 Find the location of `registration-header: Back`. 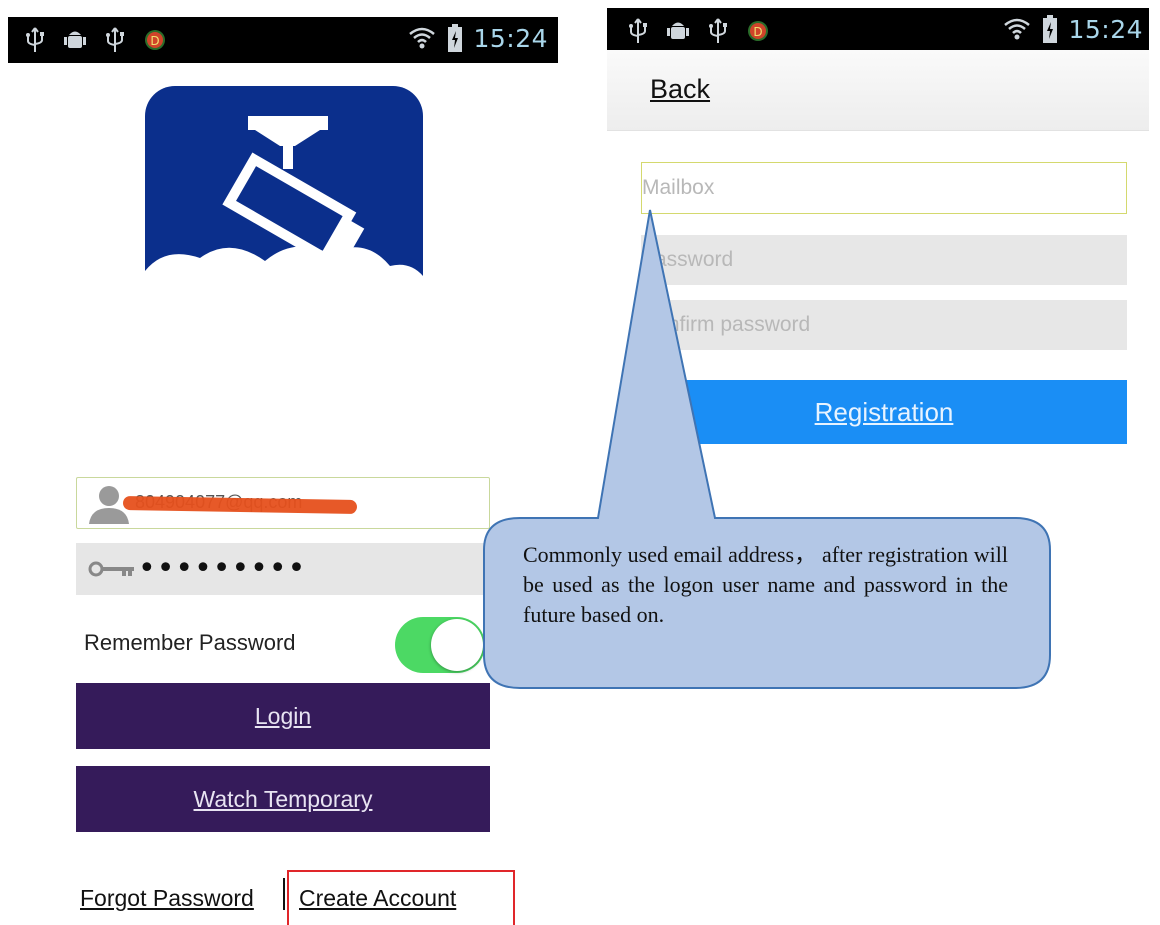

registration-header: Back is located at coordinates (878, 90).